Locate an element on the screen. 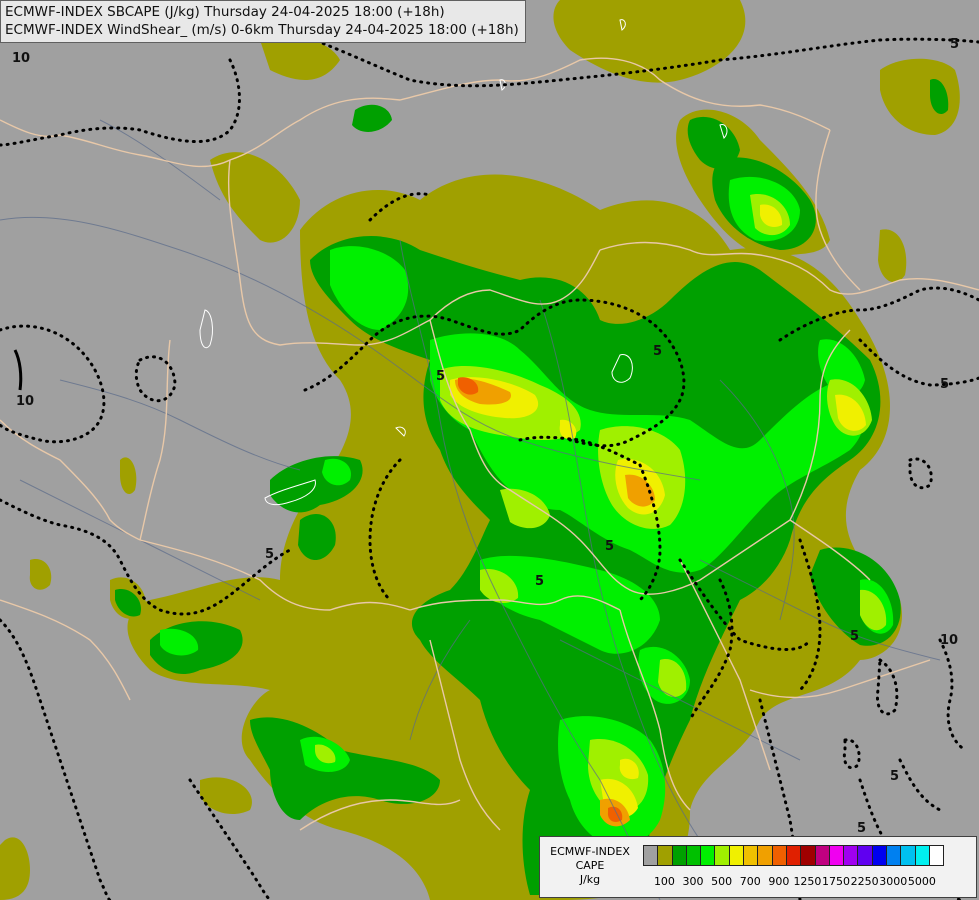  contour-label-10-nw: 10 is located at coordinates (21, 58).